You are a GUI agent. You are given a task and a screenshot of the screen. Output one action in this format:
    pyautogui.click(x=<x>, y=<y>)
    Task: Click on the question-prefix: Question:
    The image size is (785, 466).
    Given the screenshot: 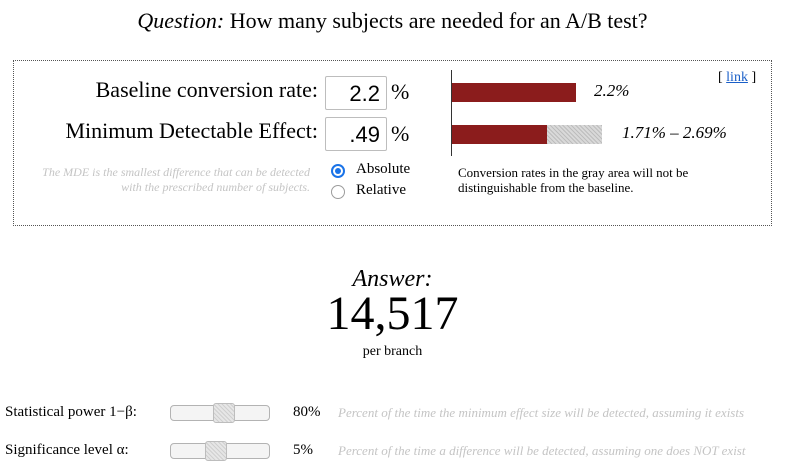 What is the action you would take?
    pyautogui.click(x=181, y=20)
    